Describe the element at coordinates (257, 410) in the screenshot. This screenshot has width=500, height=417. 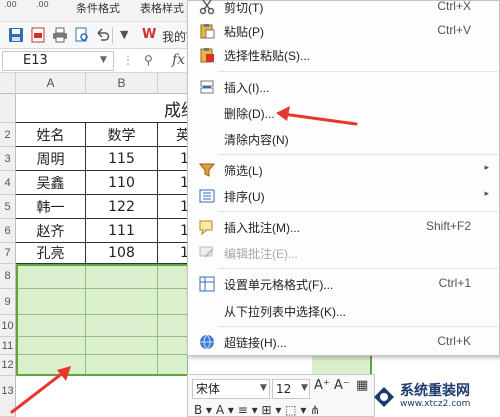
I see `mini-toolbar-row2: B ▾ A ▾ ≡ ▾ ⊞ ▾ ⬚ ▾ ⋔` at that location.